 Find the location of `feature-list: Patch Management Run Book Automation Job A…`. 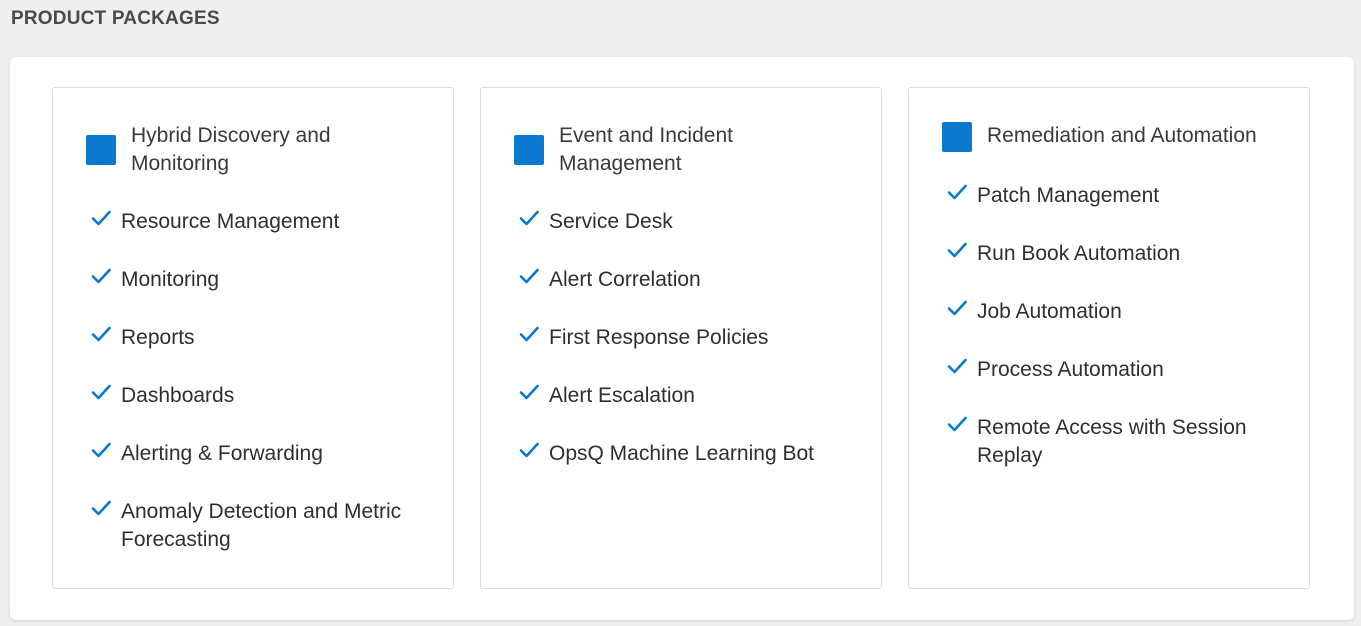

feature-list: Patch Management Run Book Automation Job A… is located at coordinates (1117, 341).